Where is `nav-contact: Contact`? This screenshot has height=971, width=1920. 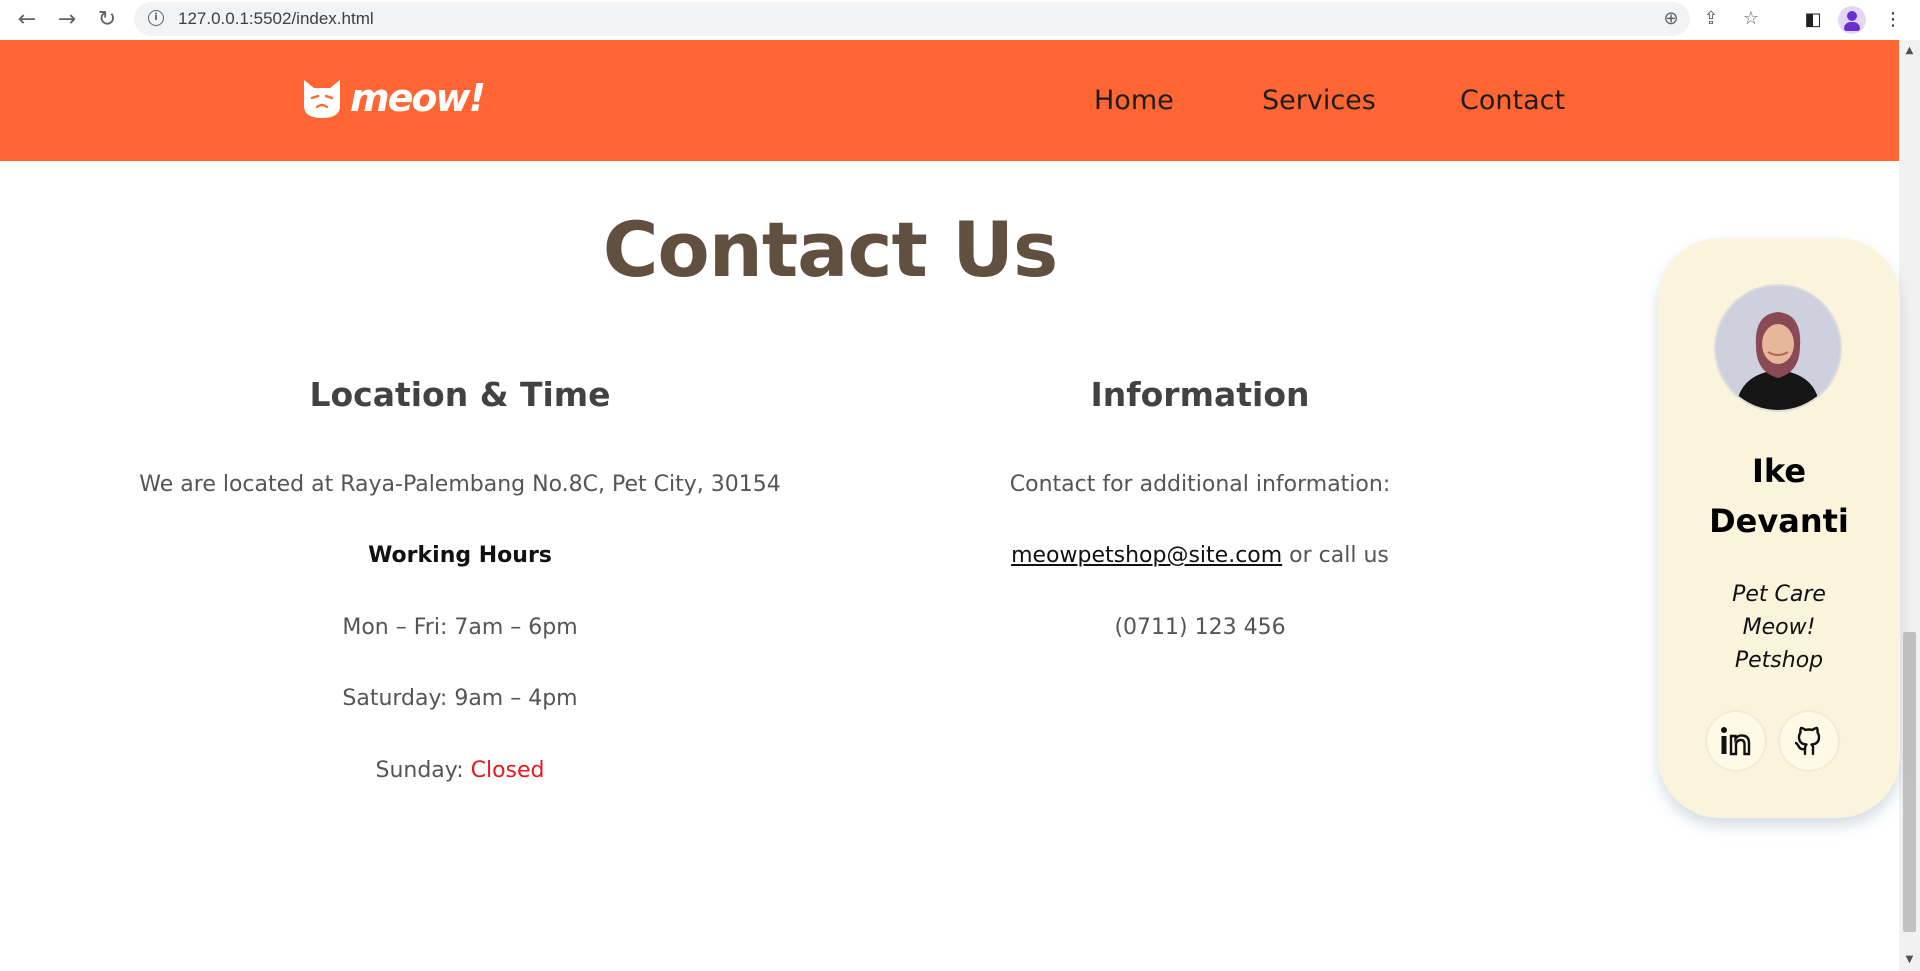 nav-contact: Contact is located at coordinates (1512, 100).